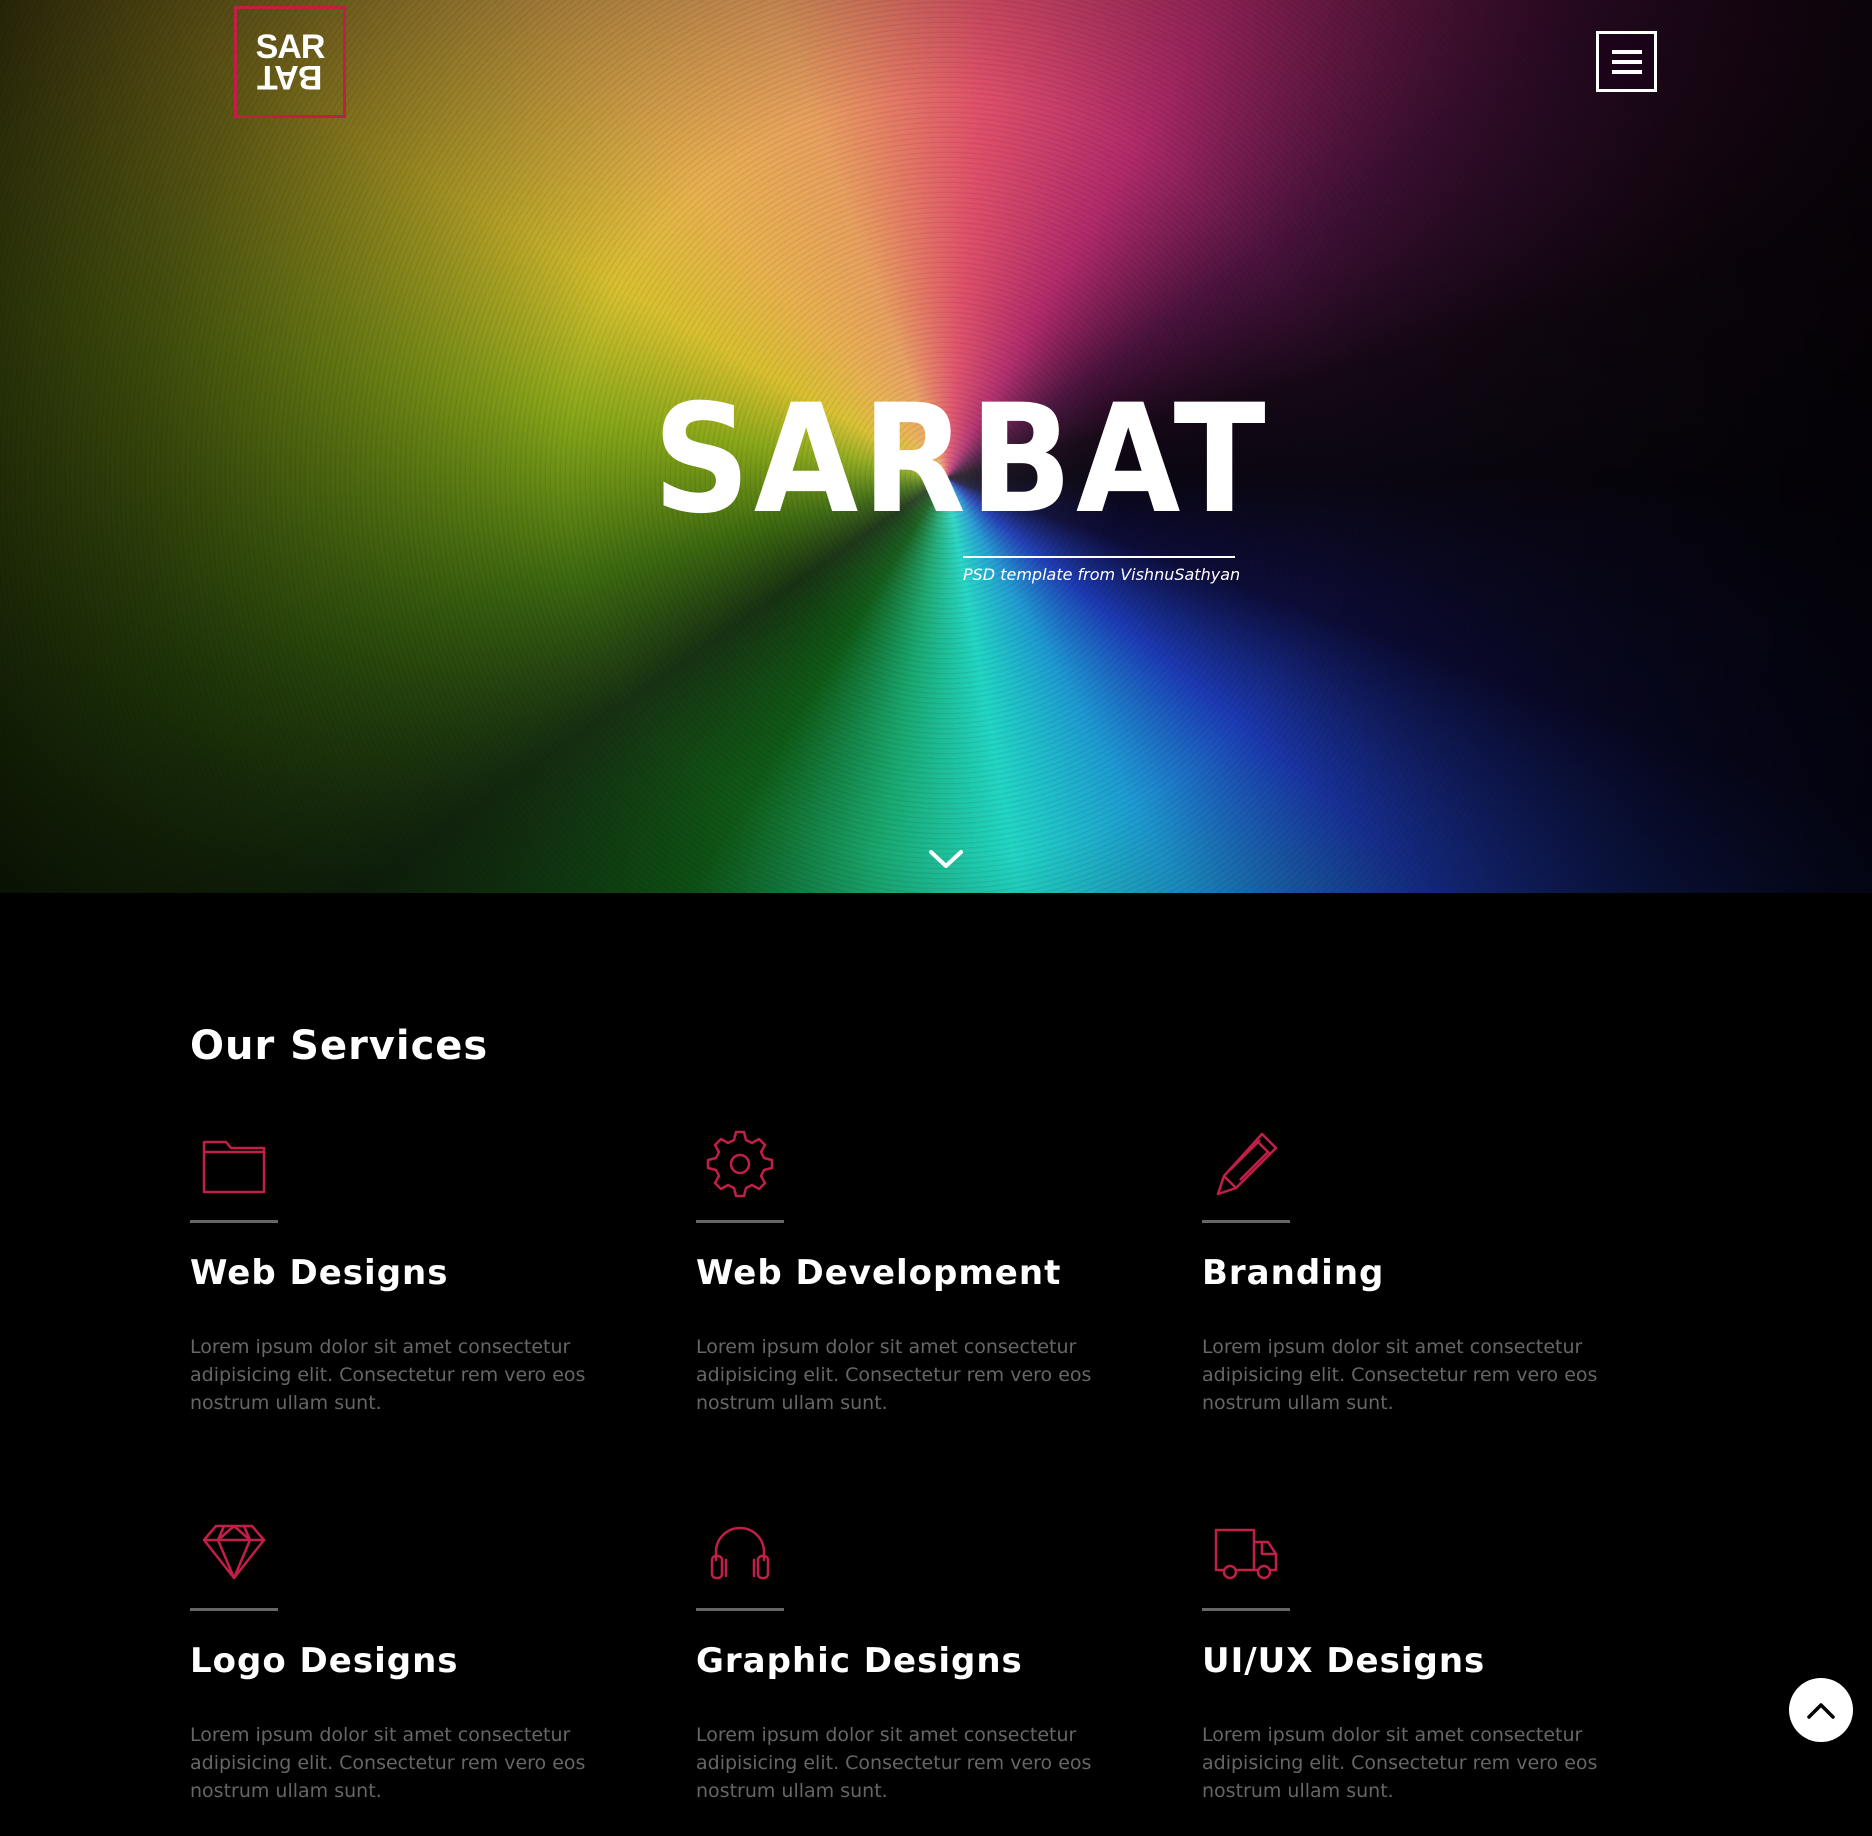  What do you see at coordinates (1246, 1554) in the screenshot?
I see `truck-icon` at bounding box center [1246, 1554].